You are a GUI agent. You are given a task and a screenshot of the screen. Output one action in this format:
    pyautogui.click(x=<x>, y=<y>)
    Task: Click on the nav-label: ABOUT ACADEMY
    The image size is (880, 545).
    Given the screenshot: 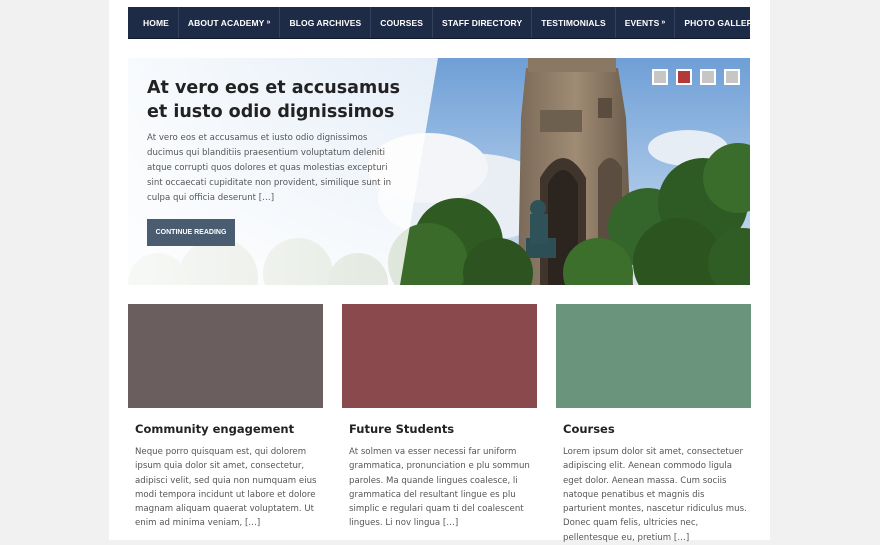 What is the action you would take?
    pyautogui.click(x=226, y=22)
    